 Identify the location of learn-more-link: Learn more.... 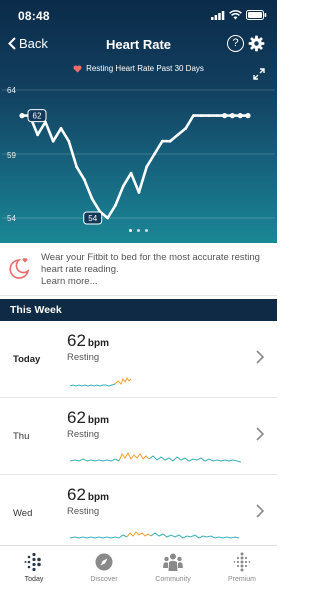
(69, 281).